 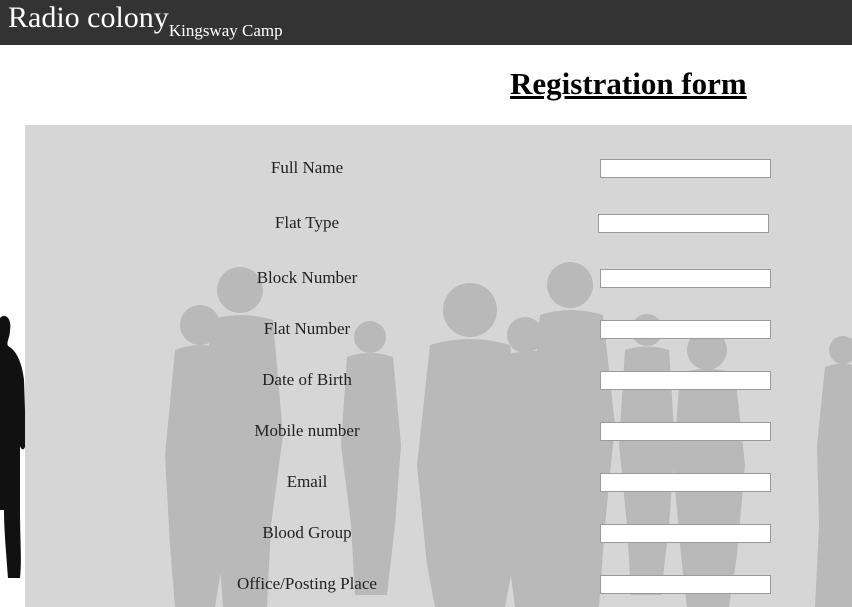 I want to click on site-header: Radio colonyKingsway Camp, so click(x=426, y=22).